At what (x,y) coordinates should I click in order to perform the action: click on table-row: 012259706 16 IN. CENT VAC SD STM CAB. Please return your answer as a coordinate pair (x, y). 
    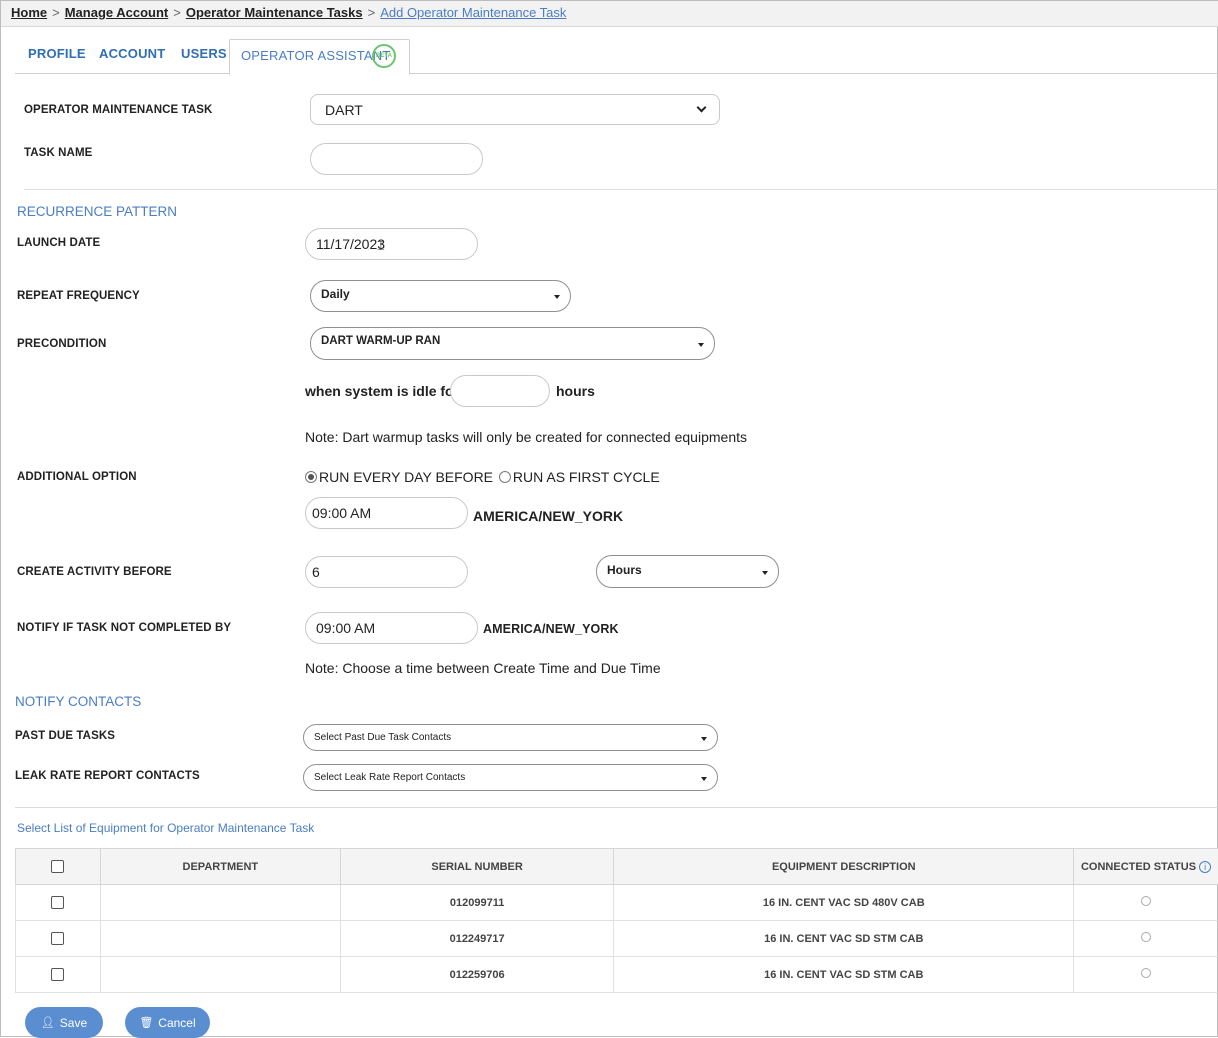
    Looking at the image, I should click on (617, 975).